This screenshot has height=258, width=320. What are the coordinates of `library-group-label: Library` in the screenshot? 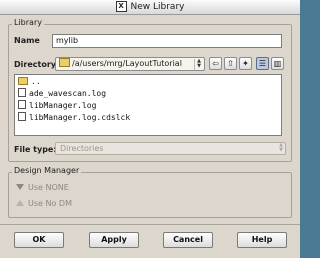 It's located at (28, 22).